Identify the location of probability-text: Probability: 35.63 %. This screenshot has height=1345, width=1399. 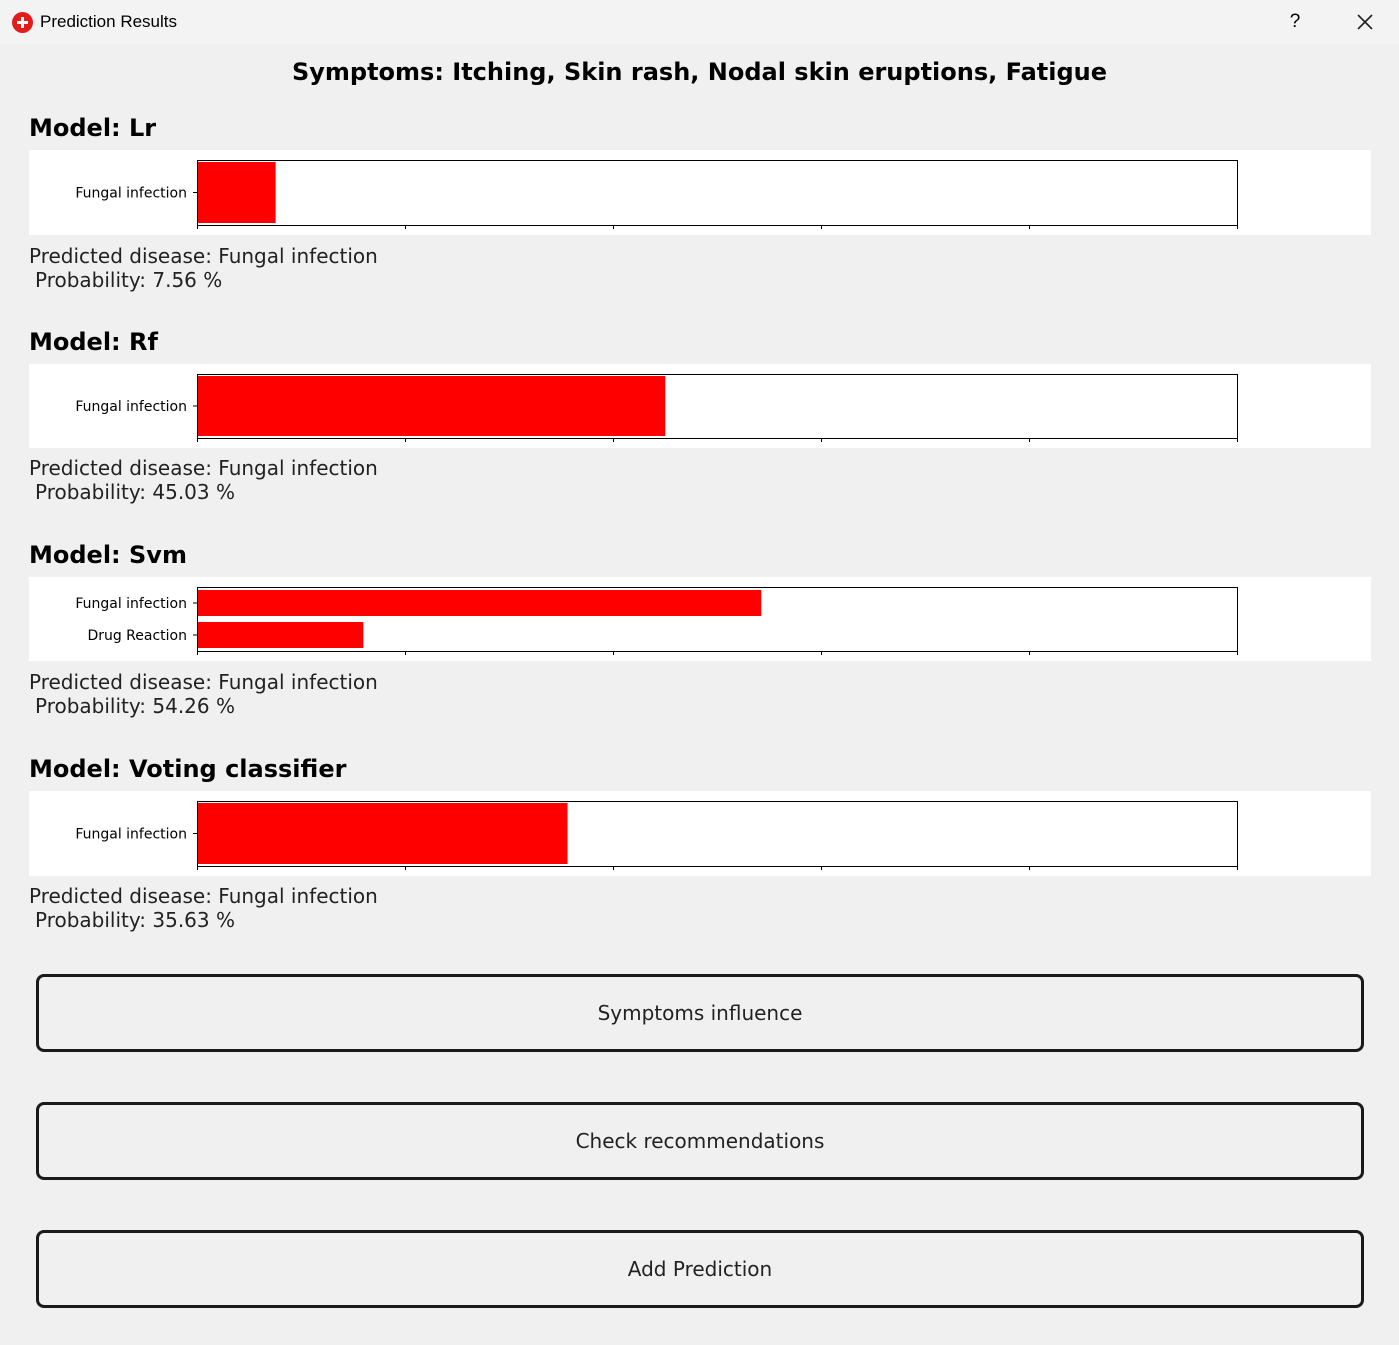
(135, 920).